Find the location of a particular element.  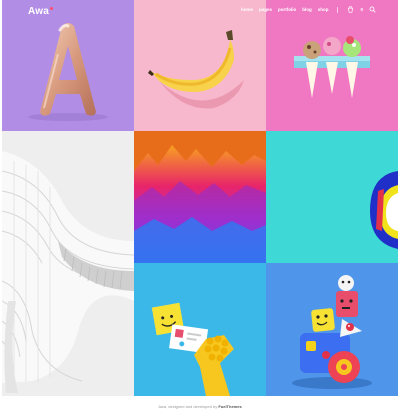

main-nav: home pages portfolio blog shop 0 is located at coordinates (308, 9).